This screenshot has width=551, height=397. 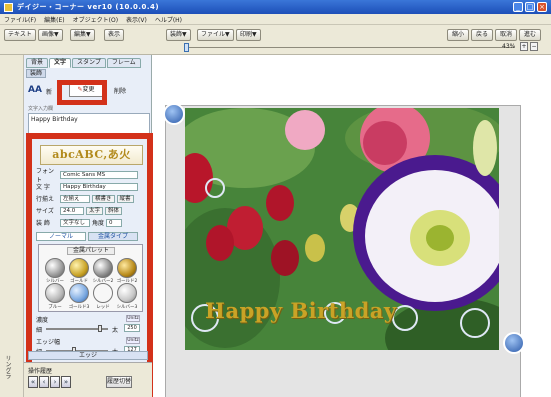 I want to click on app-icon, so click(x=8, y=7).